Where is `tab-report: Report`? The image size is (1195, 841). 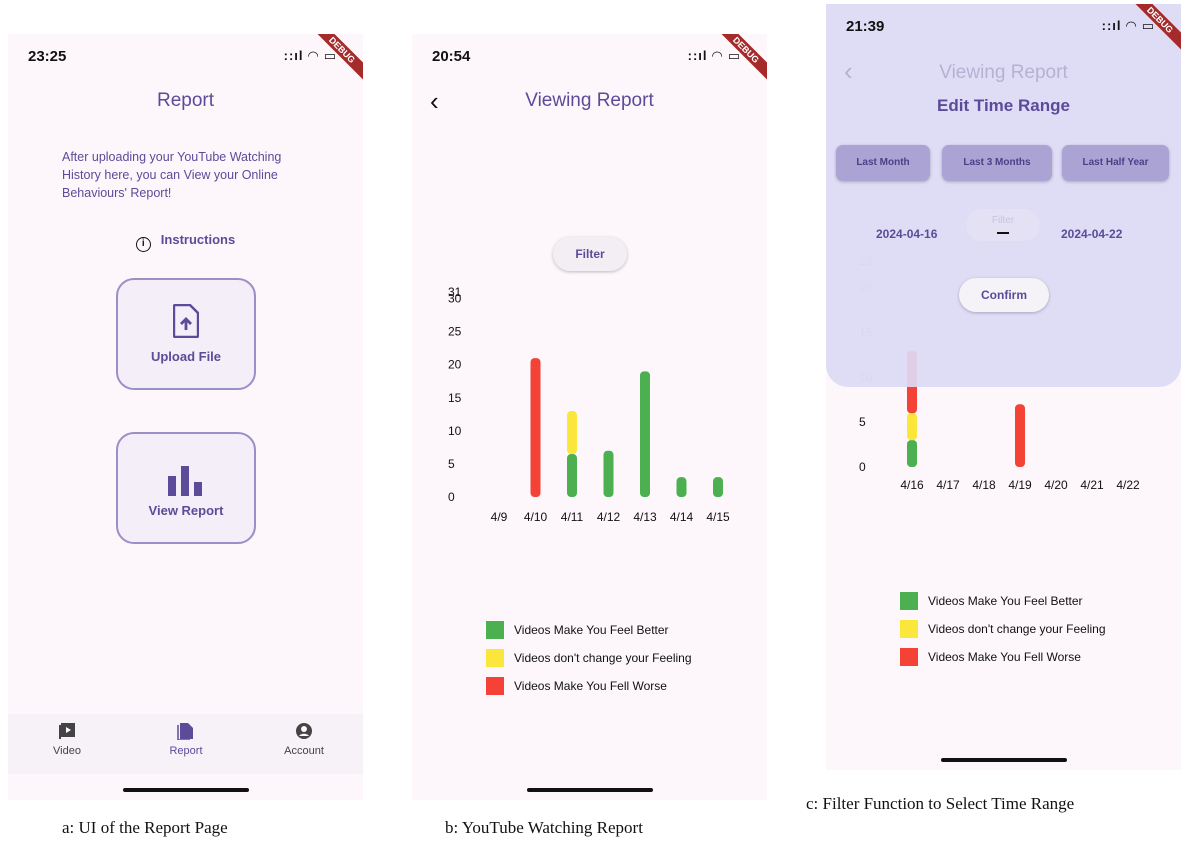 tab-report: Report is located at coordinates (186, 735).